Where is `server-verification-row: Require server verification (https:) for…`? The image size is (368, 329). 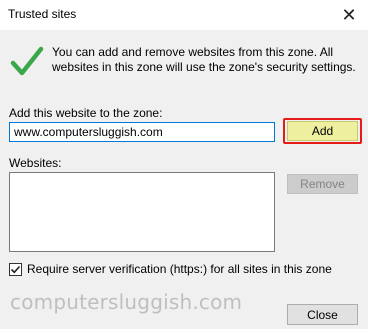
server-verification-row: Require server verification (https:) for… is located at coordinates (170, 269).